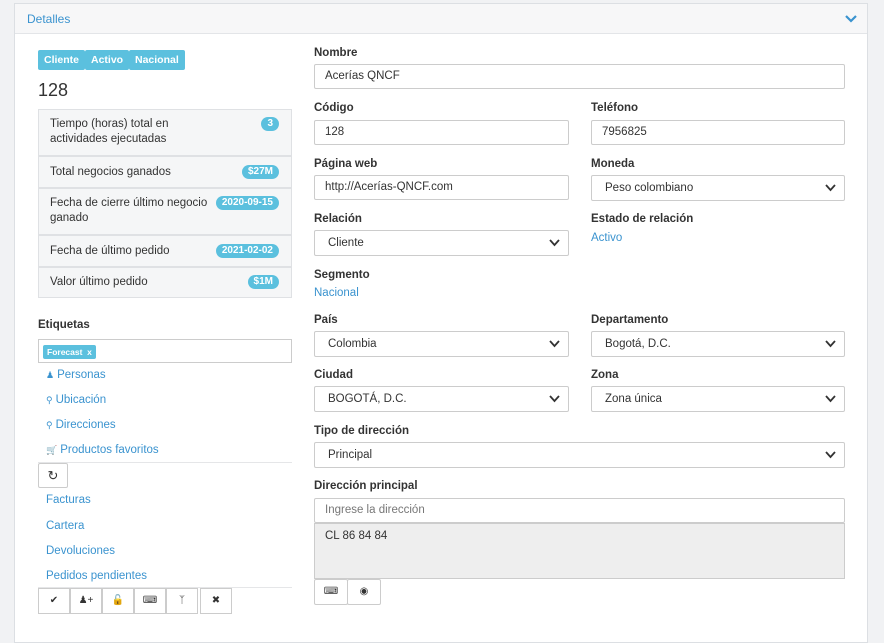 Image resolution: width=884 pixels, height=643 pixels. I want to click on departamento-select: Bogotá, D.C., so click(718, 344).